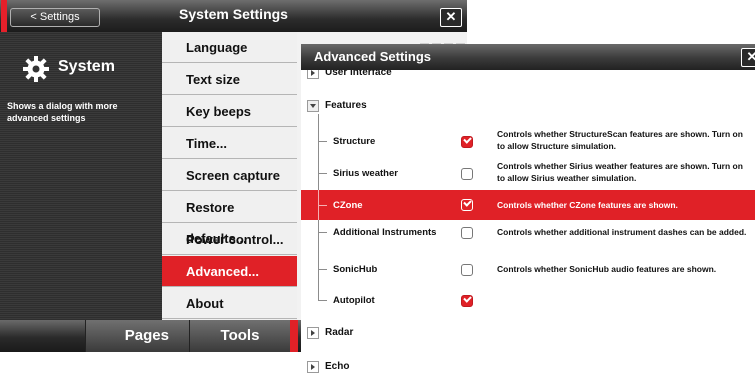 This screenshot has height=381, width=755. What do you see at coordinates (339, 332) in the screenshot?
I see `group-label: Radar` at bounding box center [339, 332].